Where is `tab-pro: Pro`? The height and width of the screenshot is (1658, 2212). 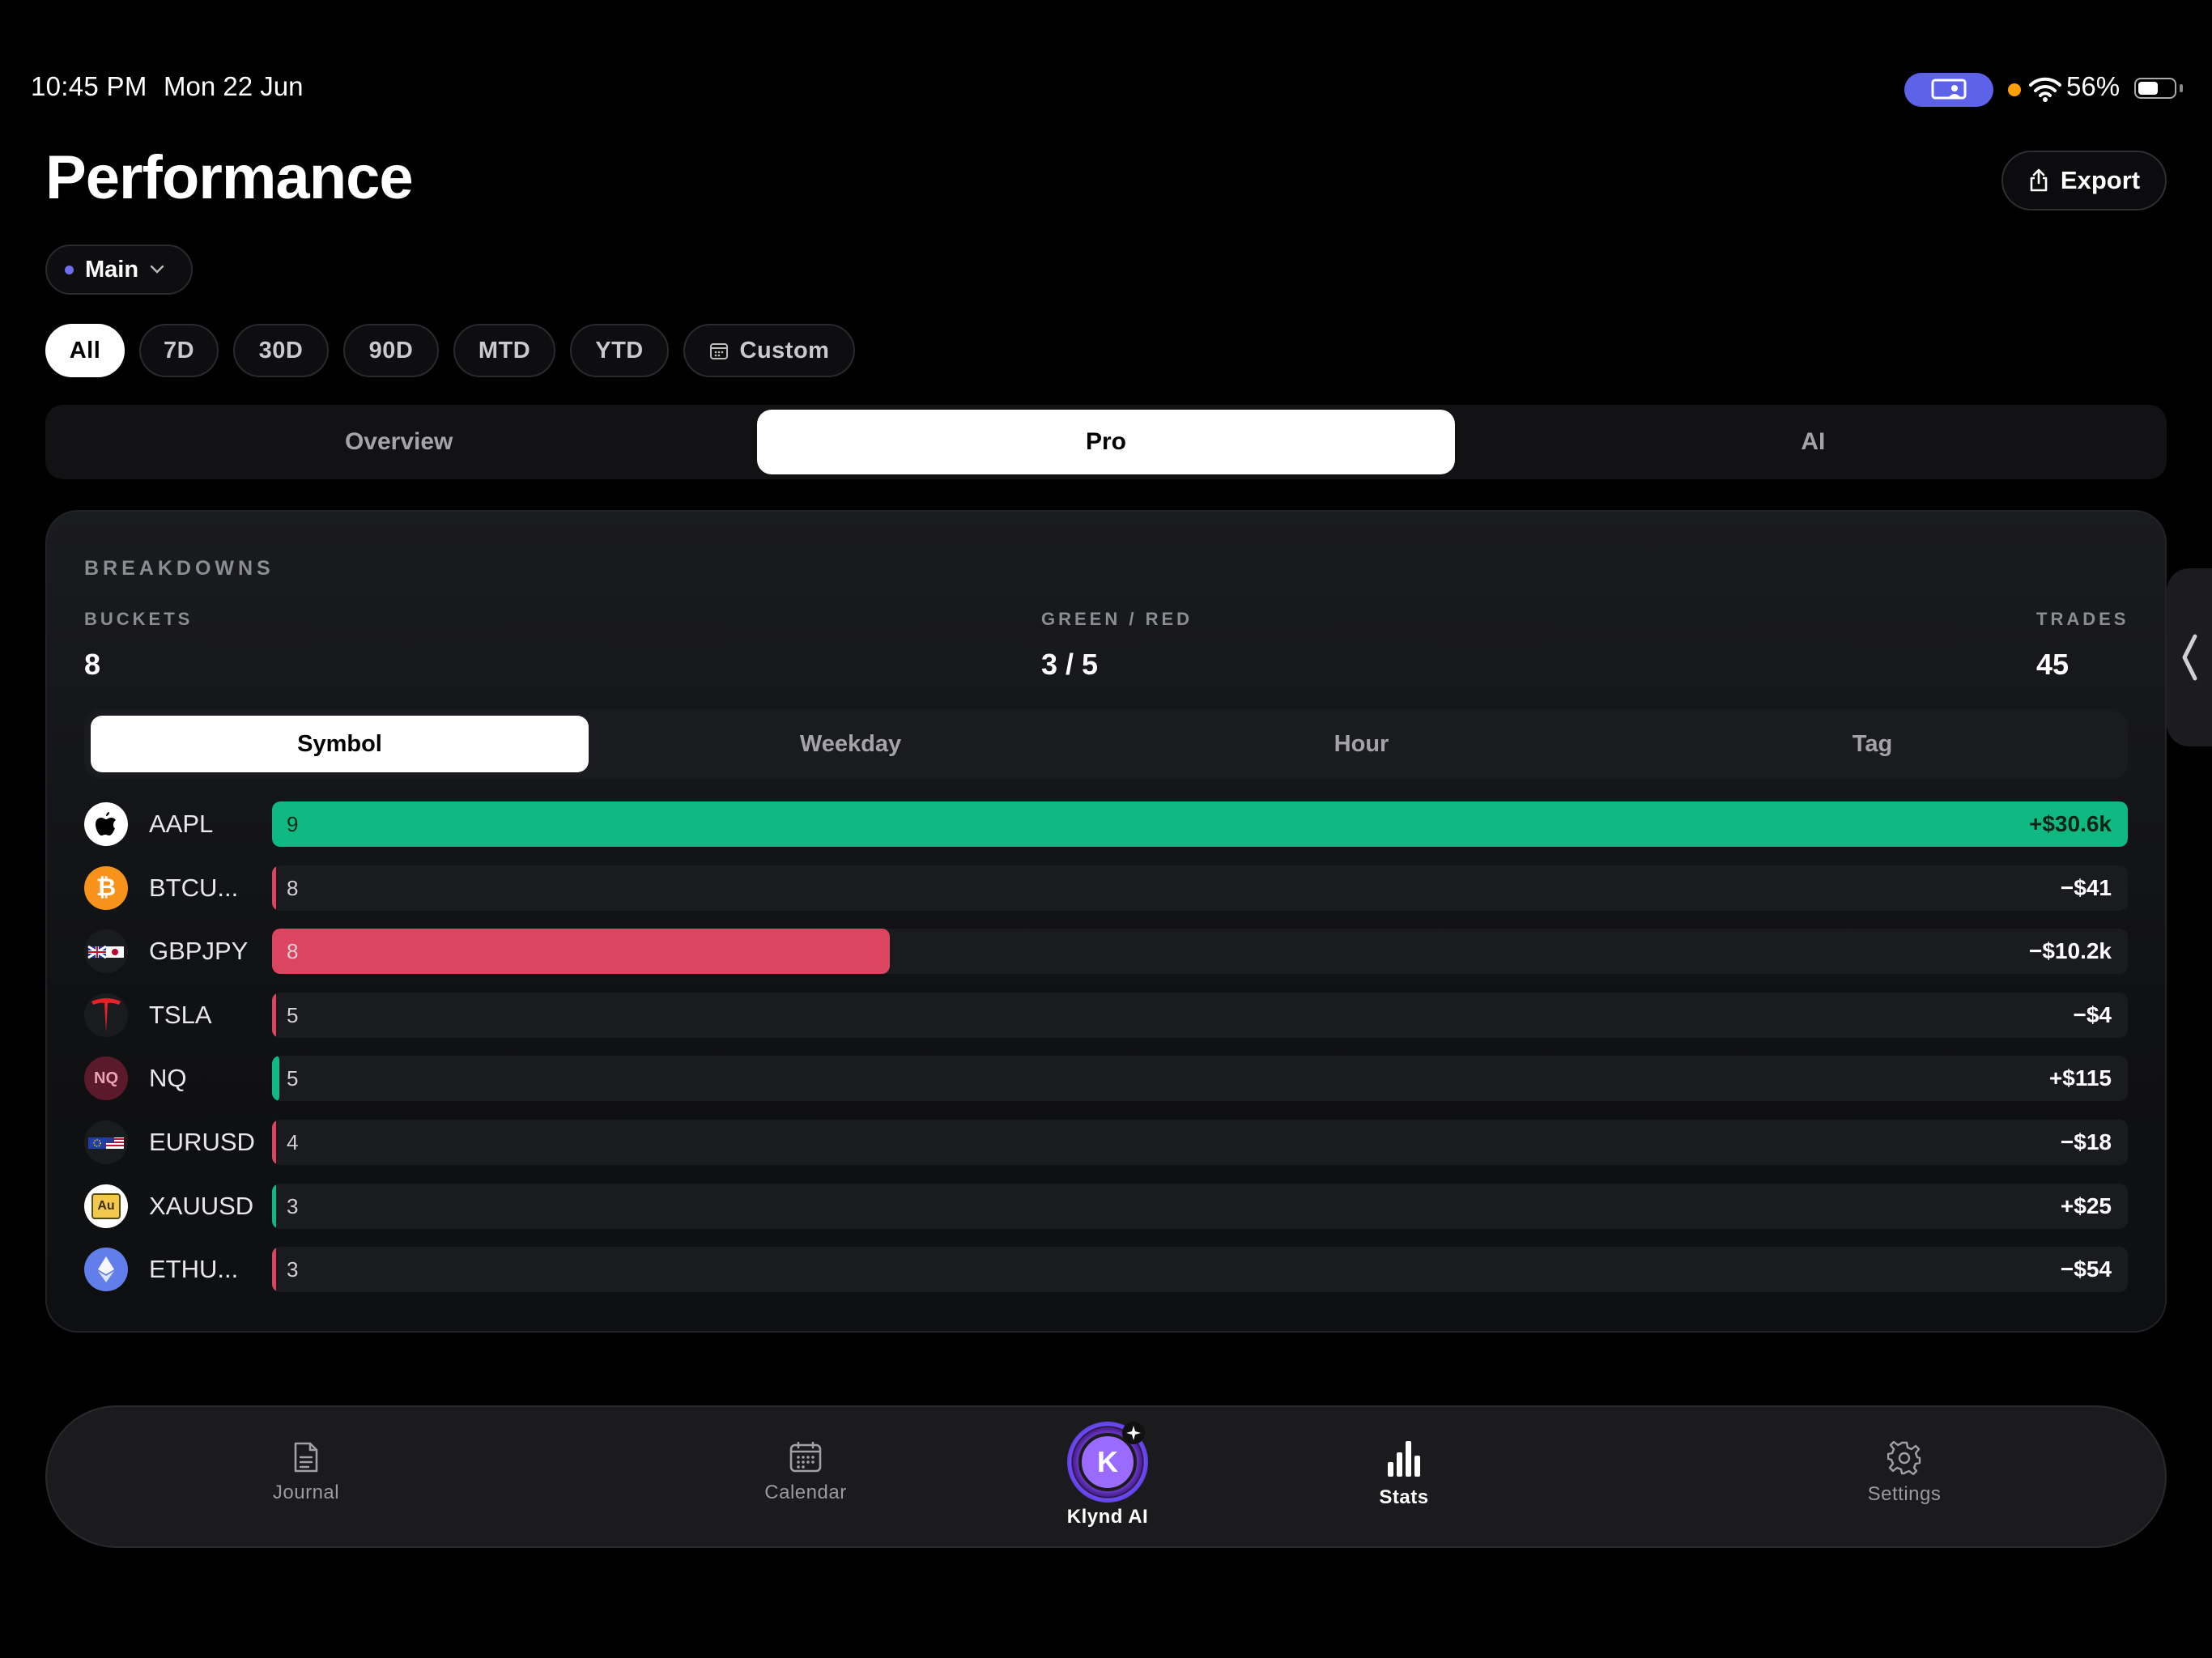
tab-pro: Pro is located at coordinates (1106, 442).